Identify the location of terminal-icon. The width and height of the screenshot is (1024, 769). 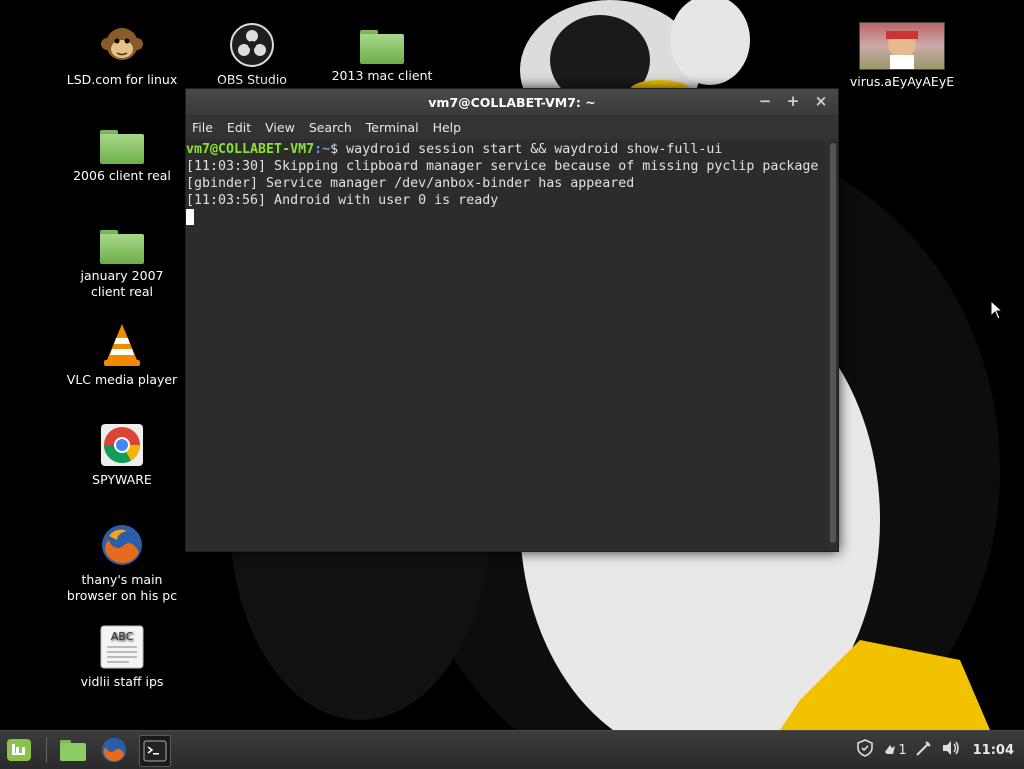
(155, 751).